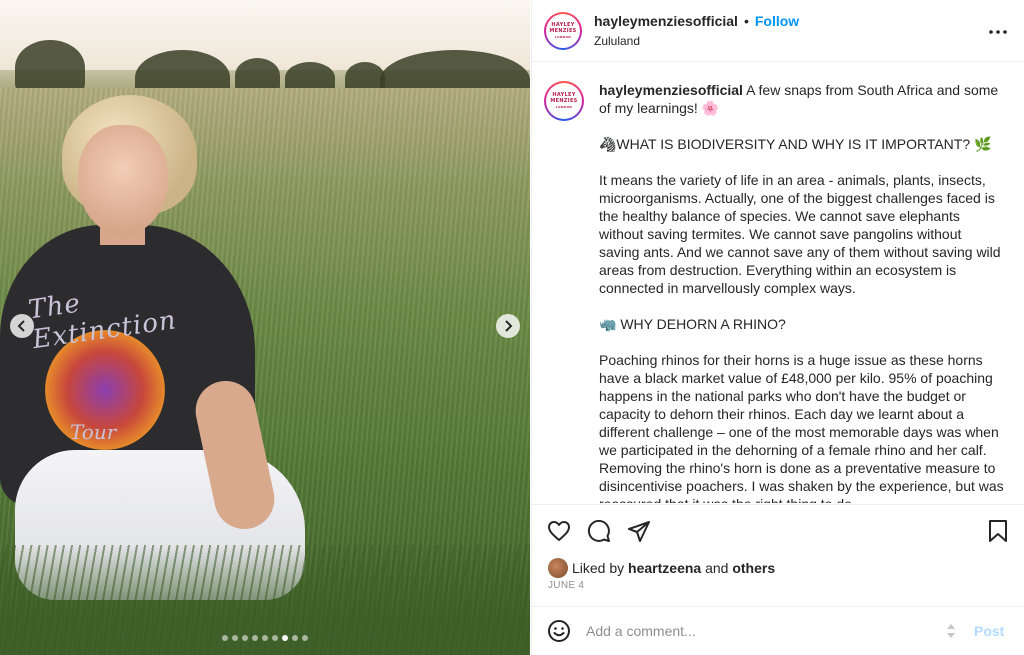 The width and height of the screenshot is (1024, 655). What do you see at coordinates (696, 30) in the screenshot?
I see `post-meta: hayleymenziesofficial • Follow Zululand` at bounding box center [696, 30].